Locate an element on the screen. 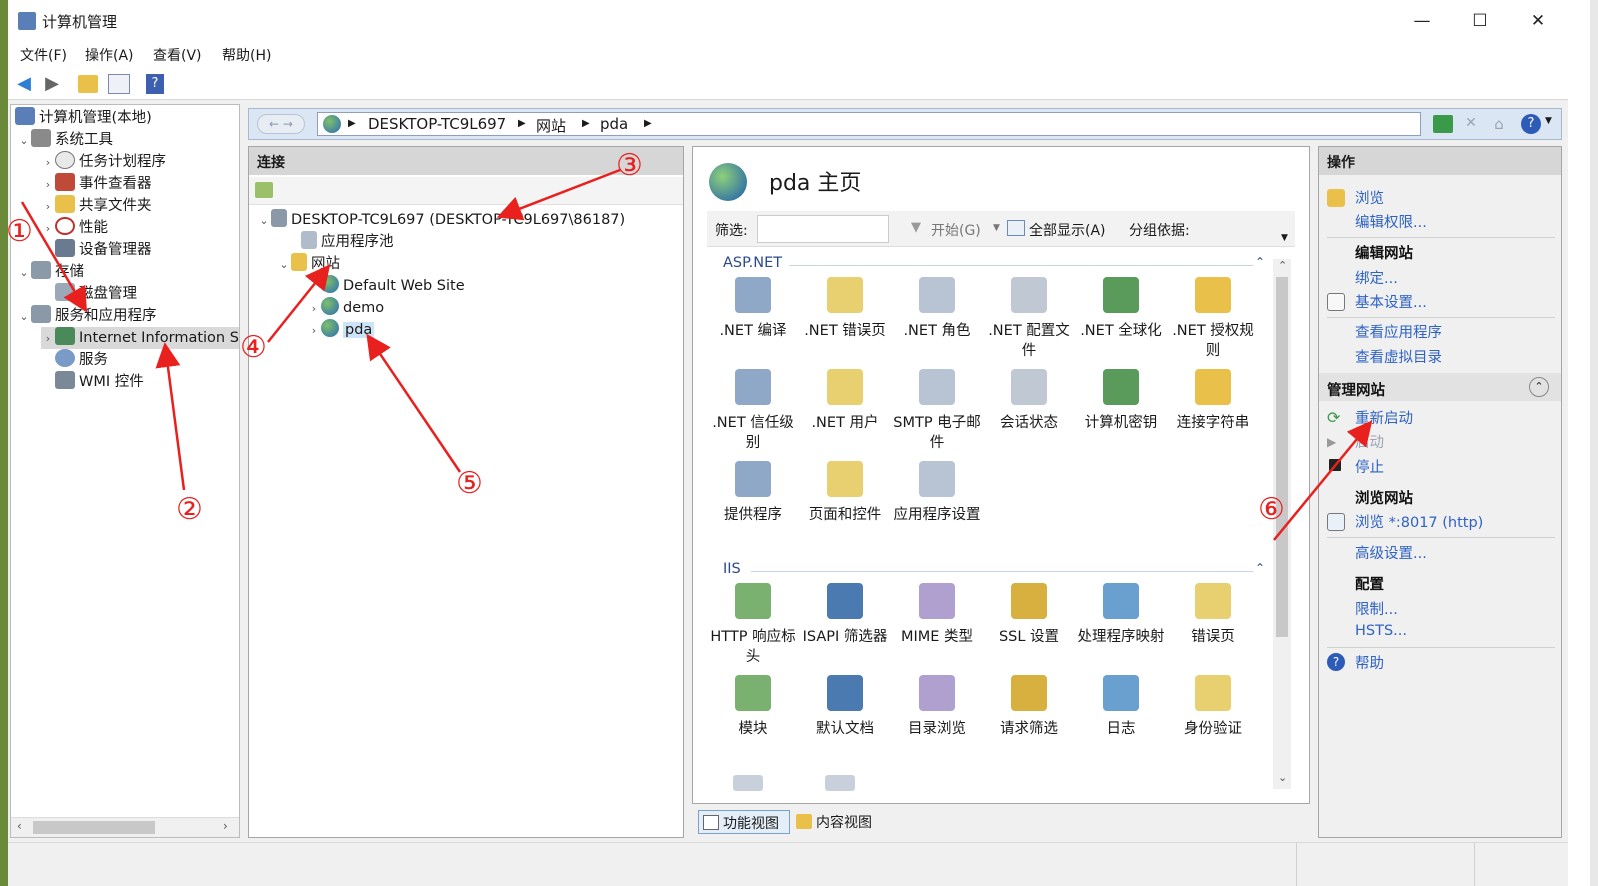  annotation-4: ④ is located at coordinates (253, 347).